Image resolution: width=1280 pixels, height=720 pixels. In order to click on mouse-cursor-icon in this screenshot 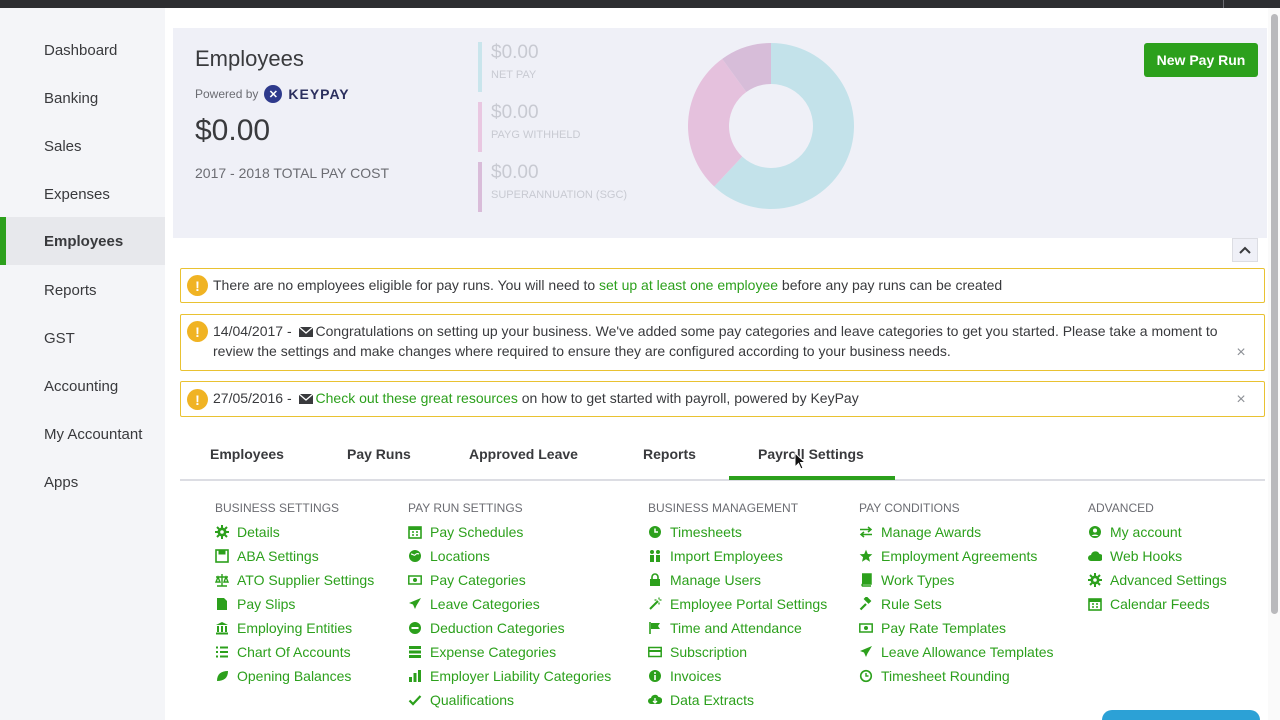, I will do `click(800, 461)`.